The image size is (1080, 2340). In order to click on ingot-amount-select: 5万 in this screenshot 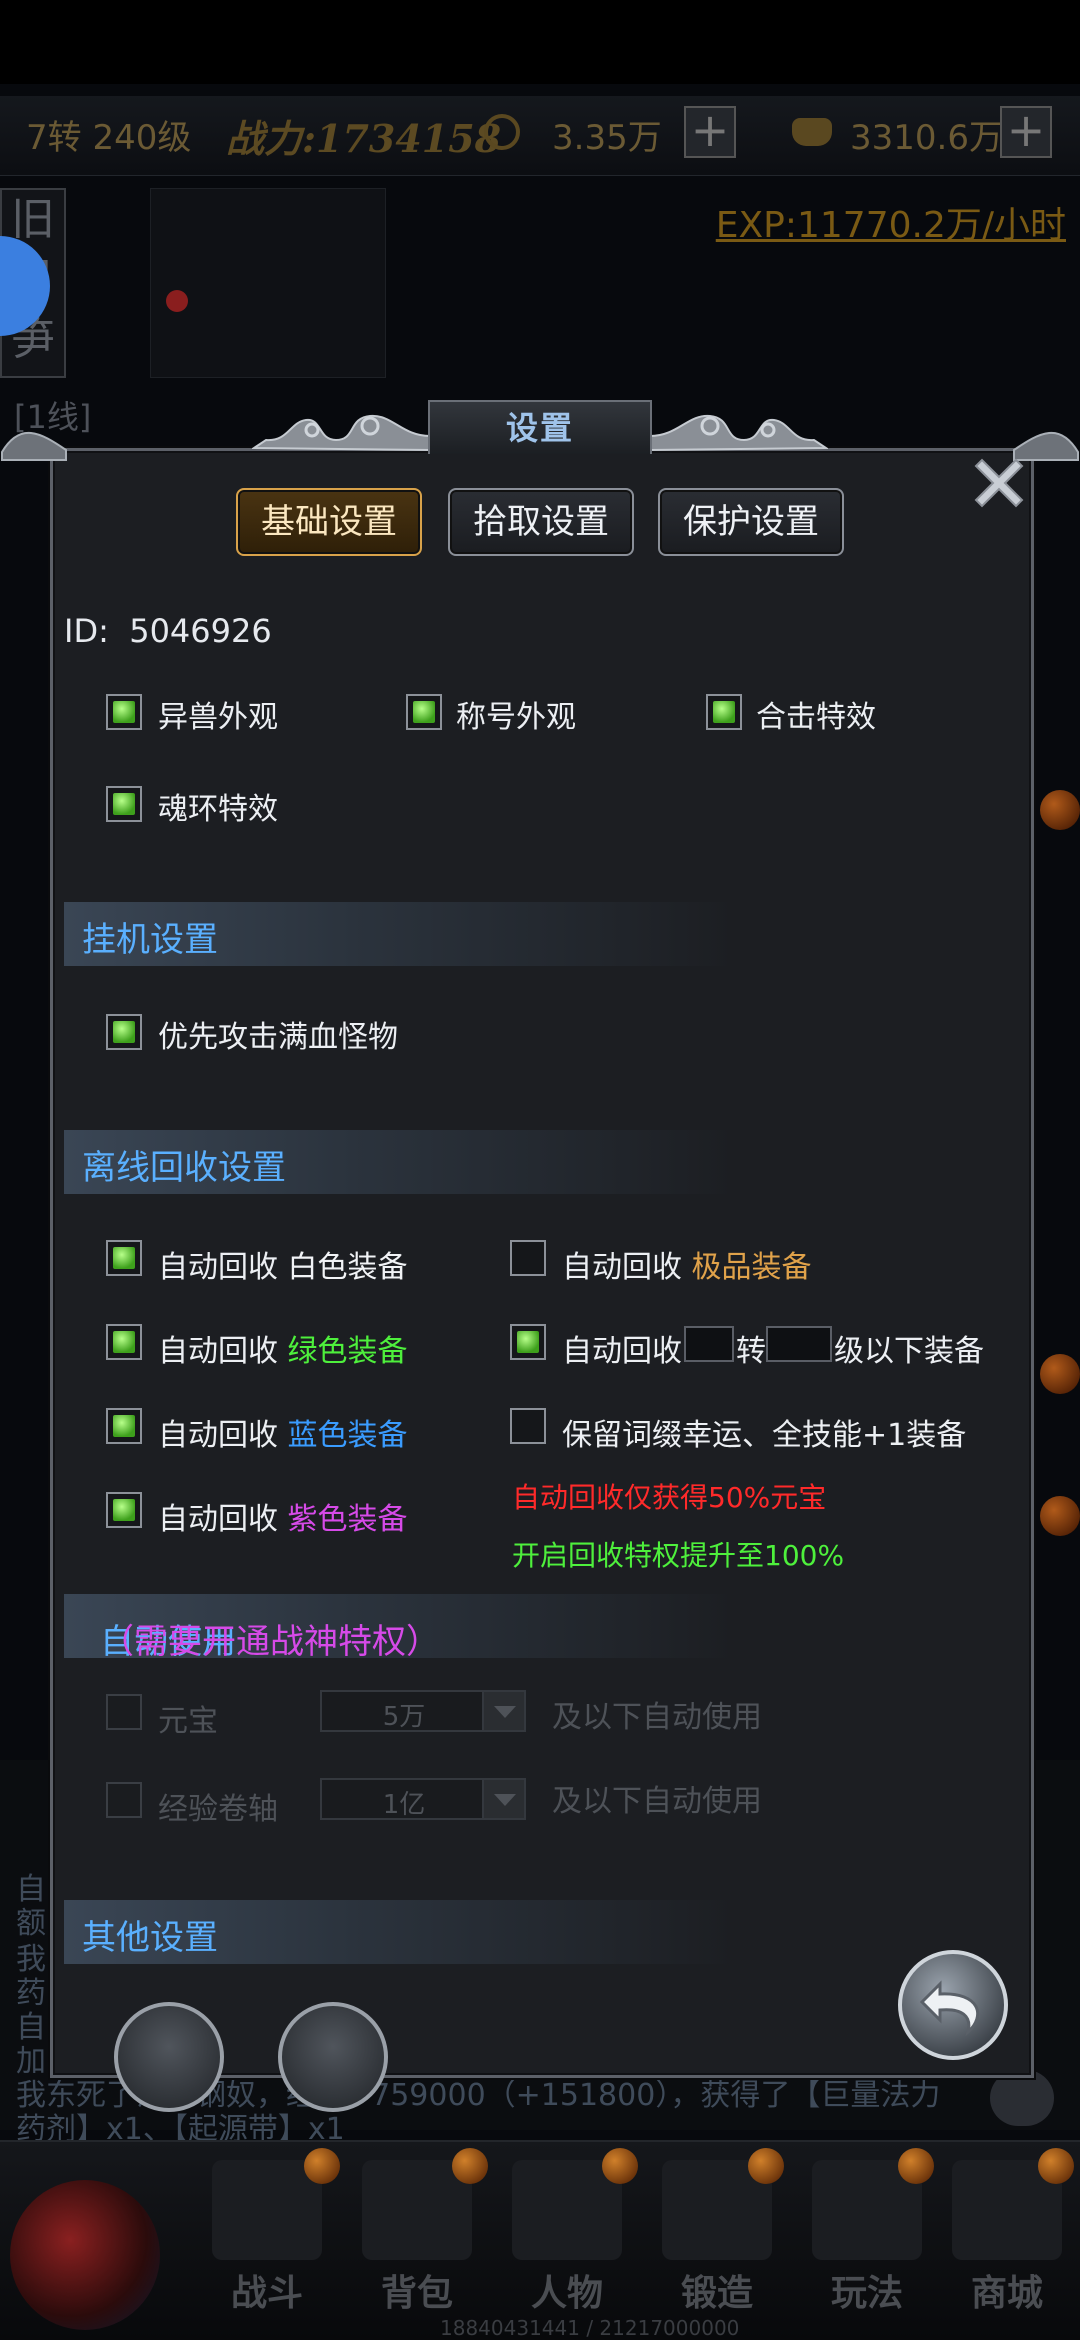, I will do `click(423, 1711)`.